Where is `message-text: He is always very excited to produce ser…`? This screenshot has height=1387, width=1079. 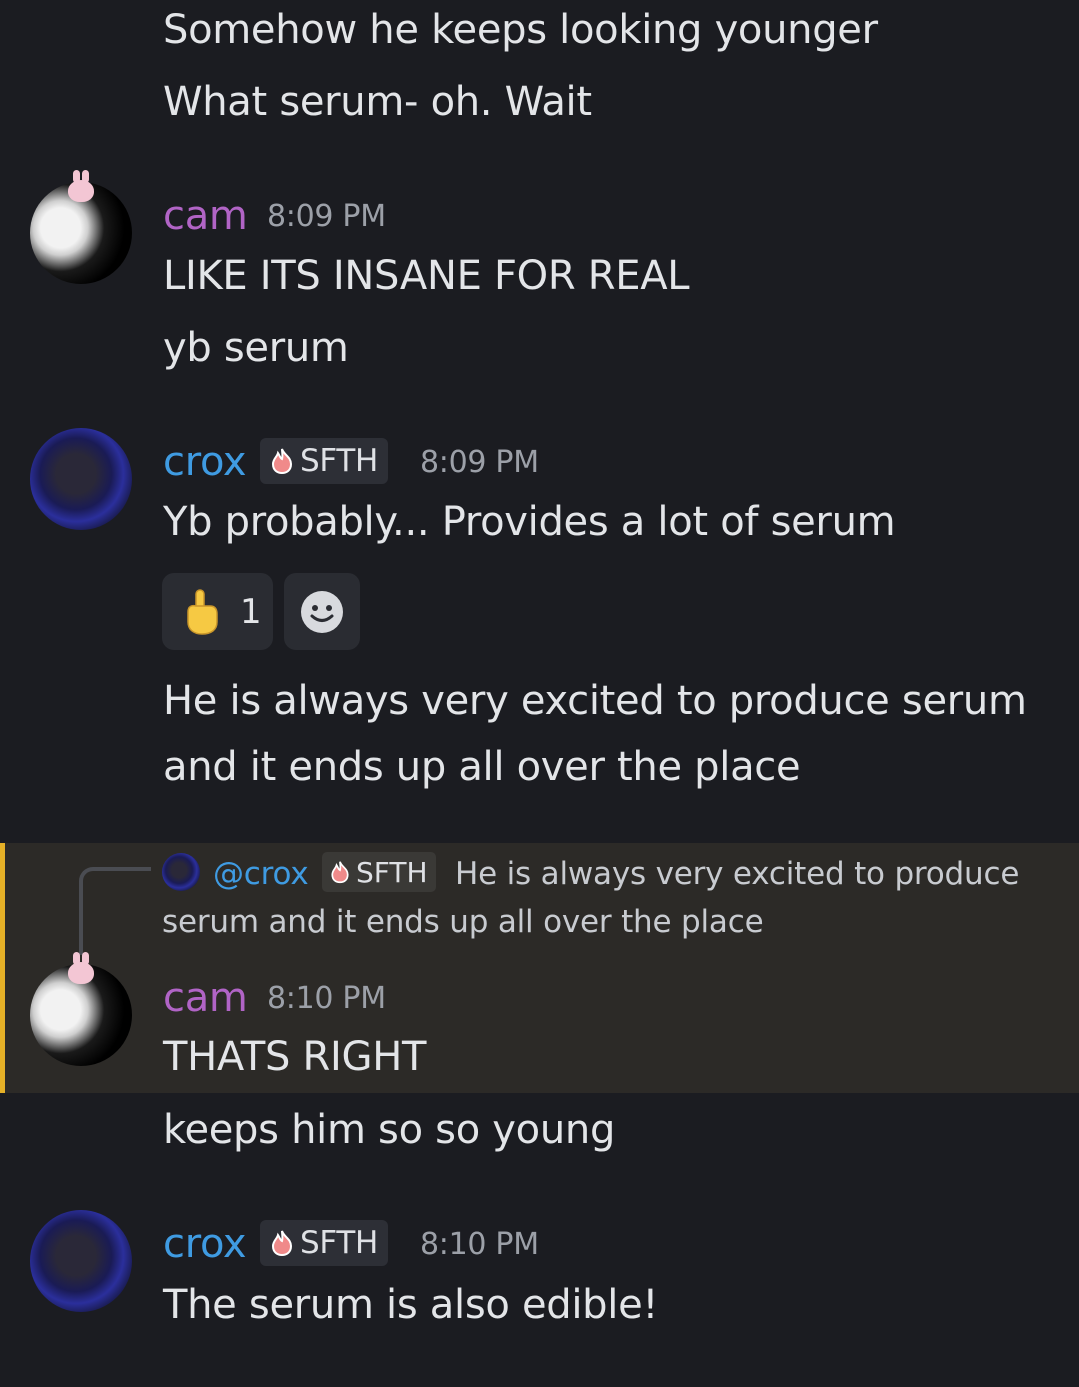 message-text: He is always very excited to produce ser… is located at coordinates (595, 701).